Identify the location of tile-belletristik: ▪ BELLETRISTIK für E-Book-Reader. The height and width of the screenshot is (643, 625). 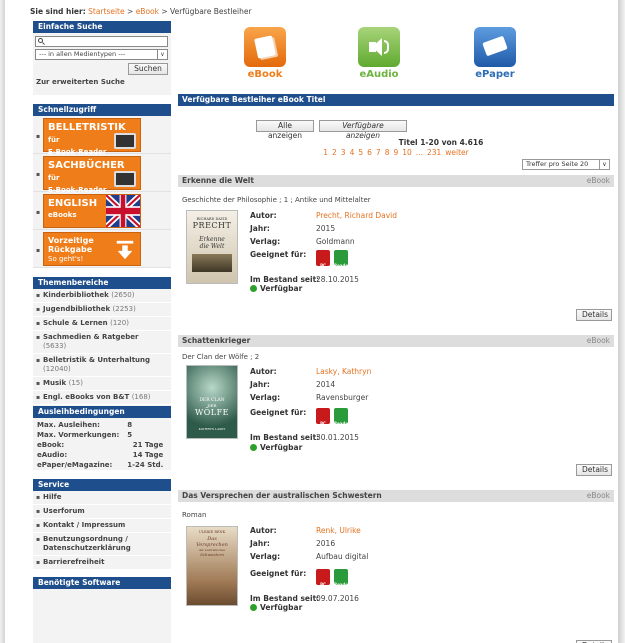
(102, 136).